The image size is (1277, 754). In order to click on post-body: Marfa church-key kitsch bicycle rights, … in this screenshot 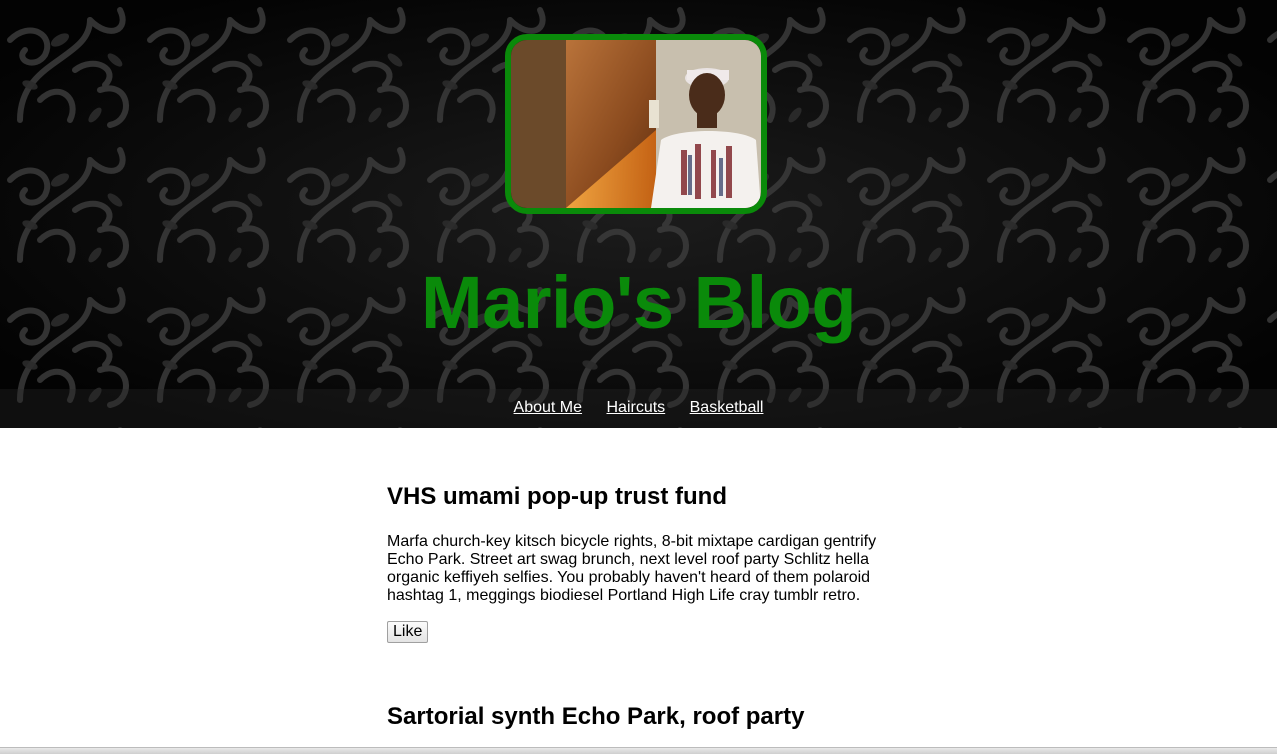, I will do `click(637, 569)`.